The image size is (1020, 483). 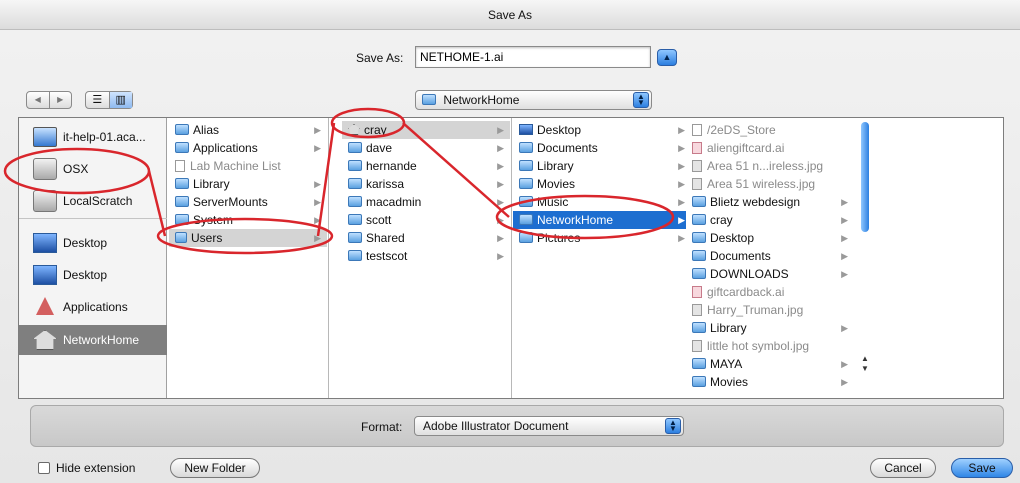 What do you see at coordinates (426, 202) in the screenshot?
I see `list-item: macadmin ▶` at bounding box center [426, 202].